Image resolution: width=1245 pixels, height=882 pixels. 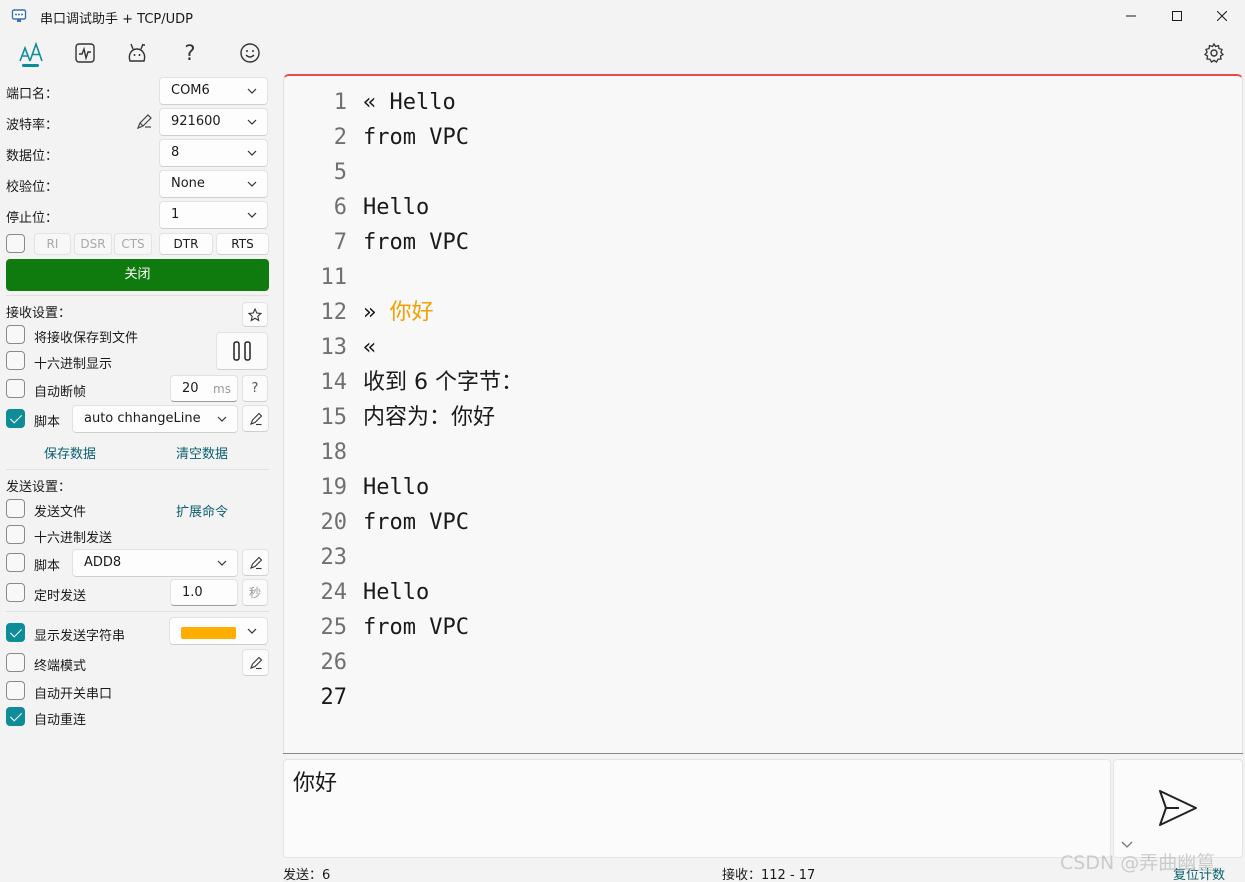 I want to click on minimize-button, so click(x=1131, y=16).